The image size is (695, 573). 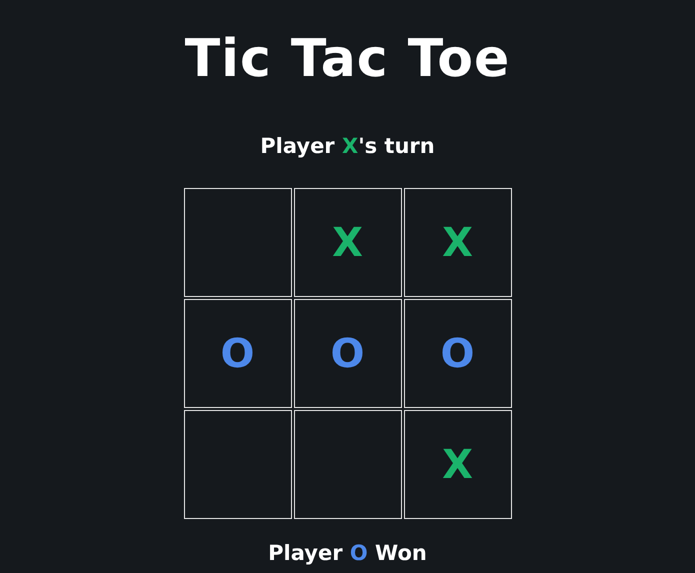 What do you see at coordinates (347, 553) in the screenshot?
I see `winner-message: Player O Won` at bounding box center [347, 553].